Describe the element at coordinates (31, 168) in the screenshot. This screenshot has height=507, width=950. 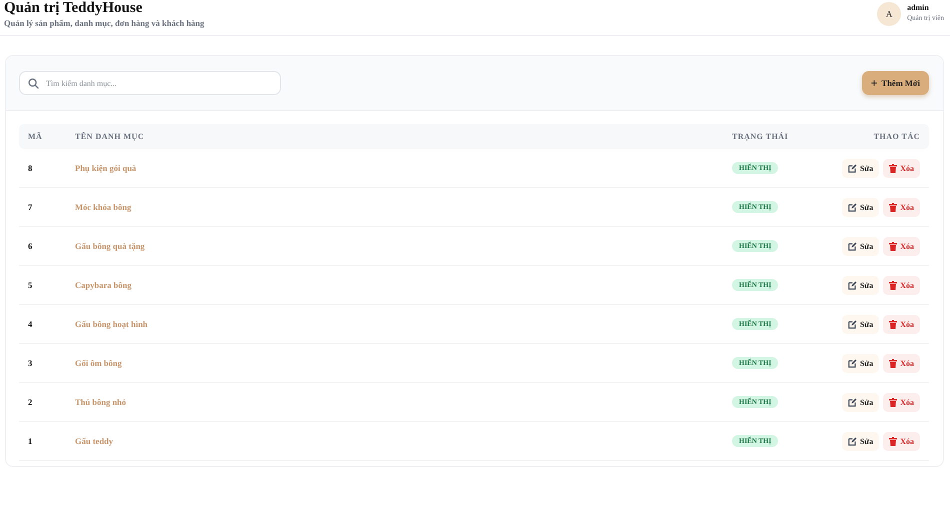
I see `id-cell-text: 8` at that location.